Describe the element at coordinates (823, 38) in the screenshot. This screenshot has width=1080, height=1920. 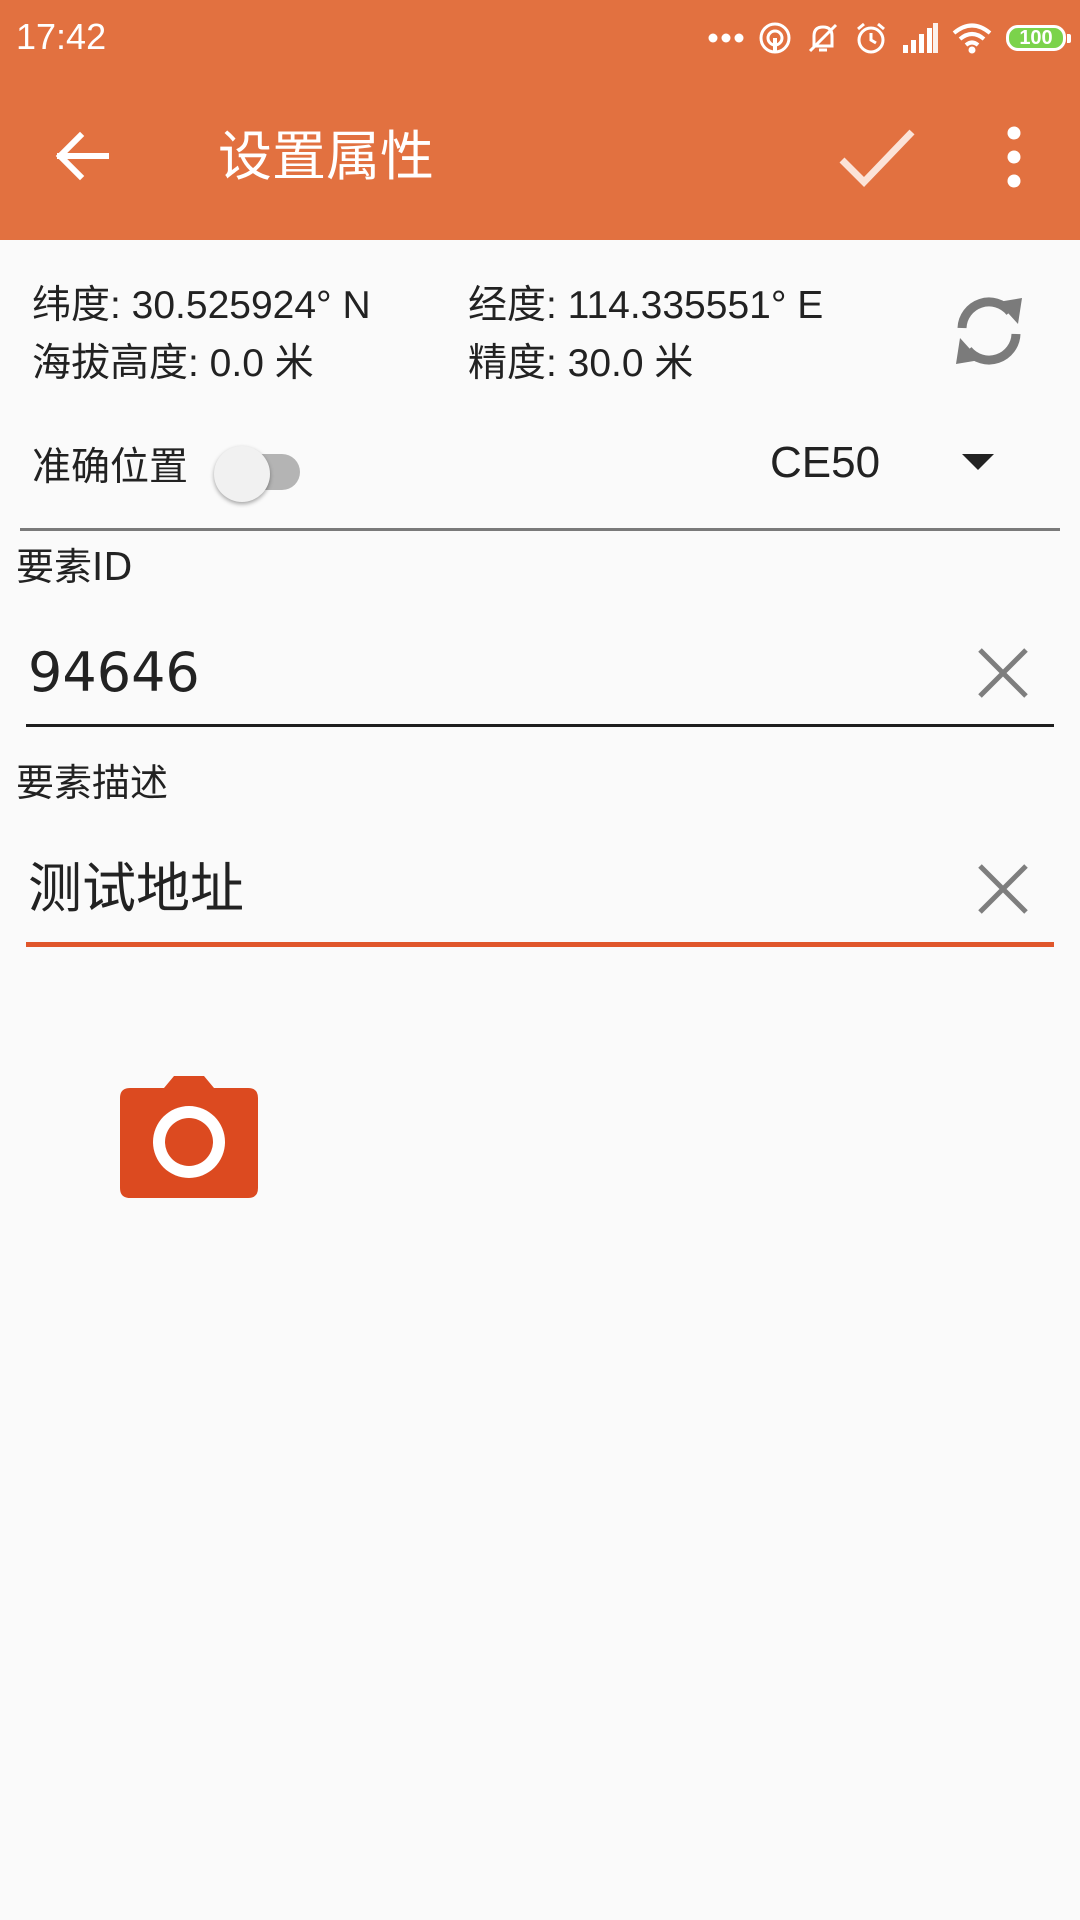
I see `mute-icon` at that location.